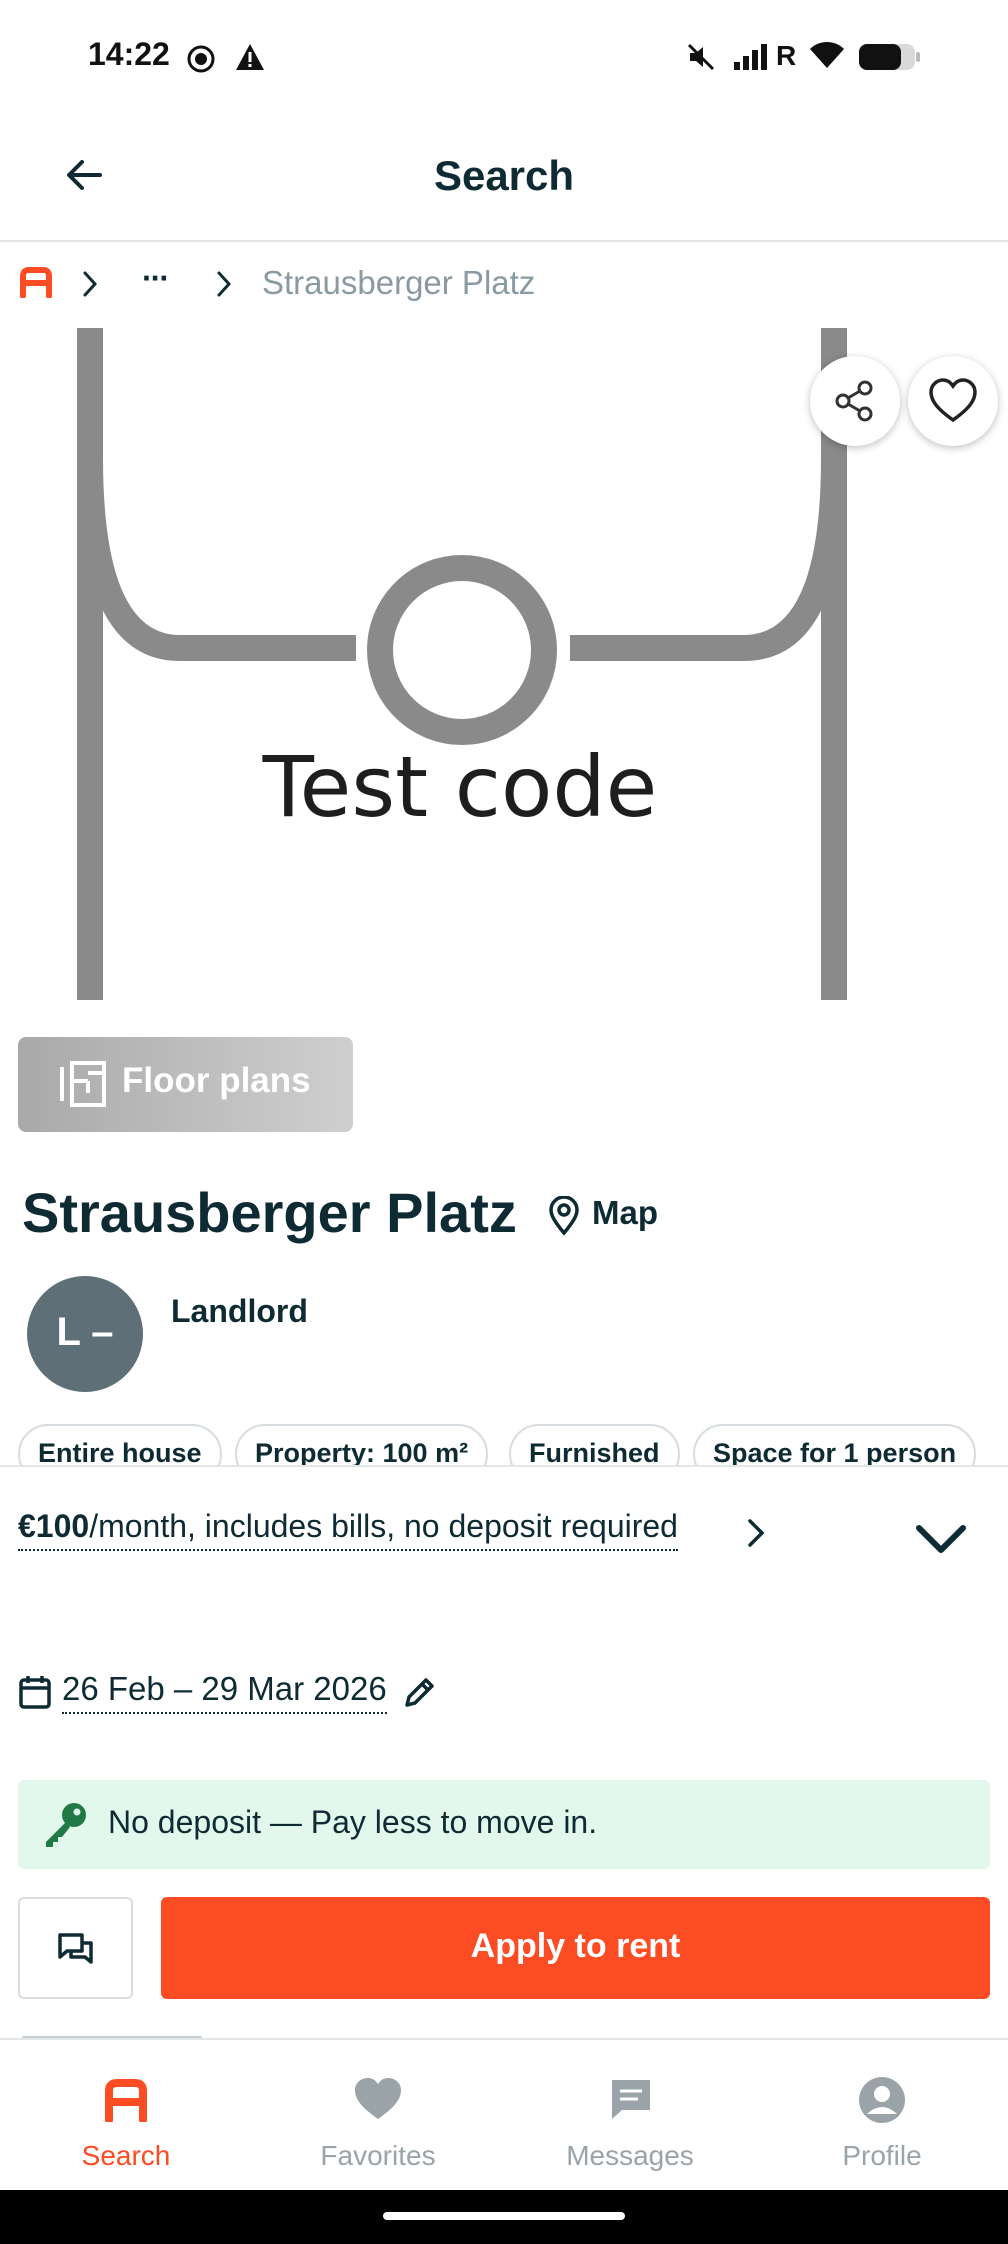 This screenshot has width=1008, height=2244. I want to click on avatar-initials: L –, so click(85, 1332).